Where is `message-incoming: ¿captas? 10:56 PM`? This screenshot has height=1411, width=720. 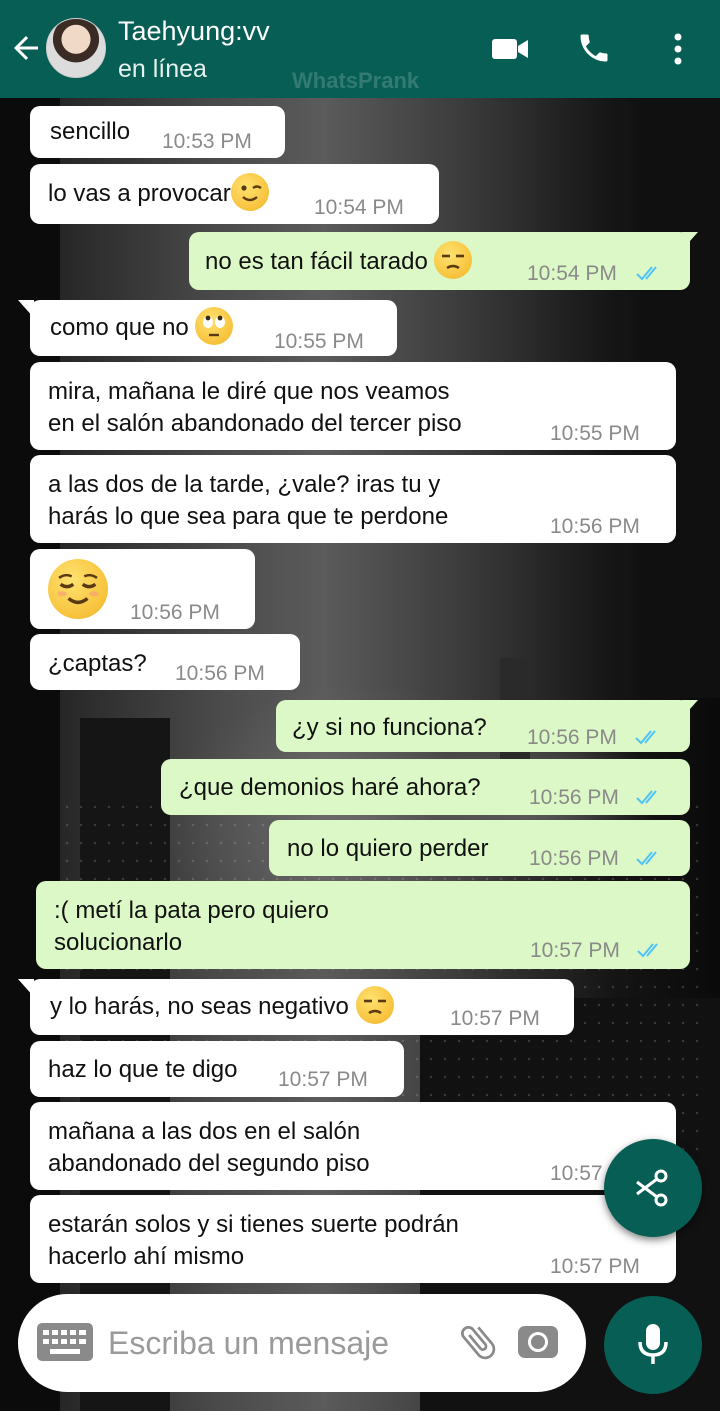 message-incoming: ¿captas? 10:56 PM is located at coordinates (165, 662).